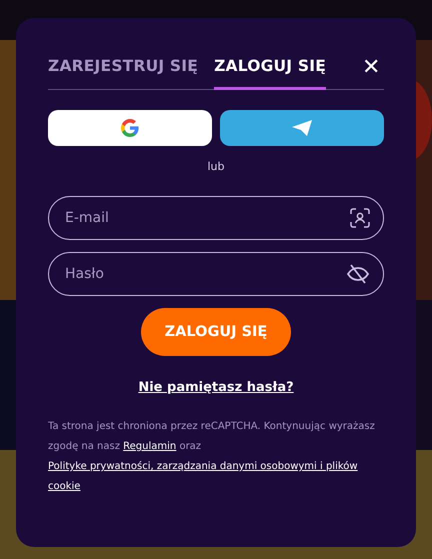 This screenshot has height=559, width=432. I want to click on recaptcha-notice: Ta strona jest chroniona przez reCAPTCHA. Kontynuując wyrażasz zgodę na nasz Regulamin oraz, so click(212, 437).